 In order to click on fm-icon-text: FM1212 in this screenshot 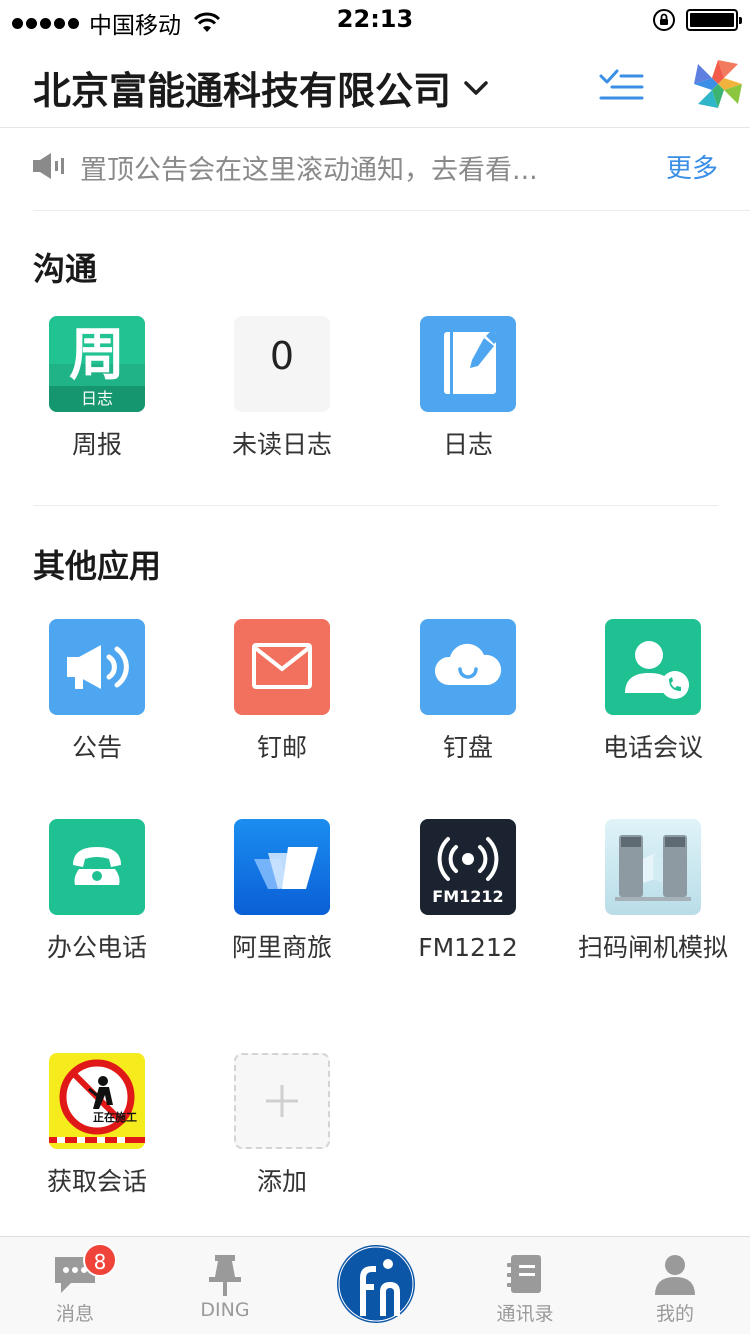, I will do `click(468, 896)`.